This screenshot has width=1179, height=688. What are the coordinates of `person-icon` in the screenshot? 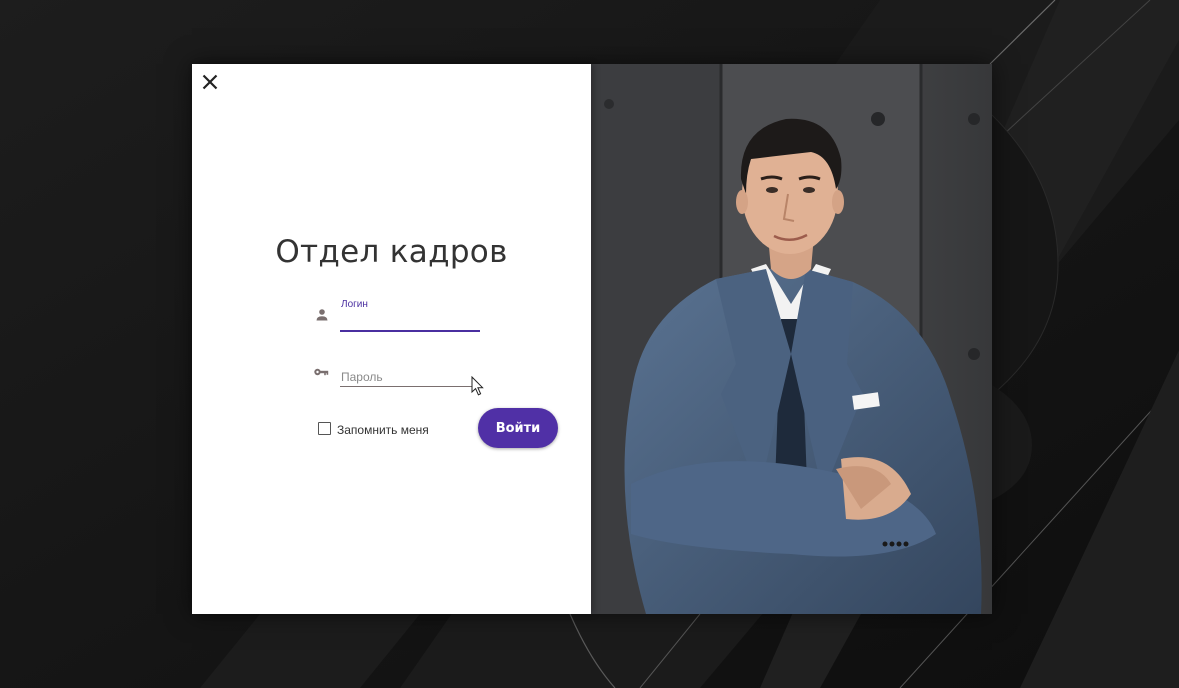 It's located at (322, 315).